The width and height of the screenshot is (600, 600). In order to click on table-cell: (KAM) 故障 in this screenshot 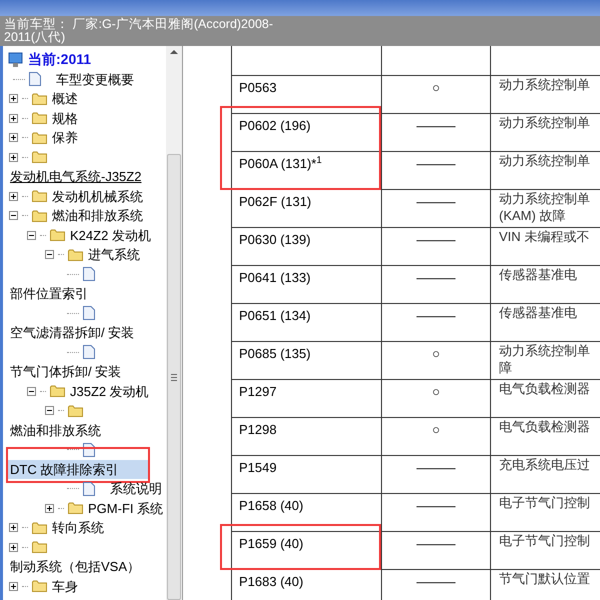, I will do `click(532, 215)`.